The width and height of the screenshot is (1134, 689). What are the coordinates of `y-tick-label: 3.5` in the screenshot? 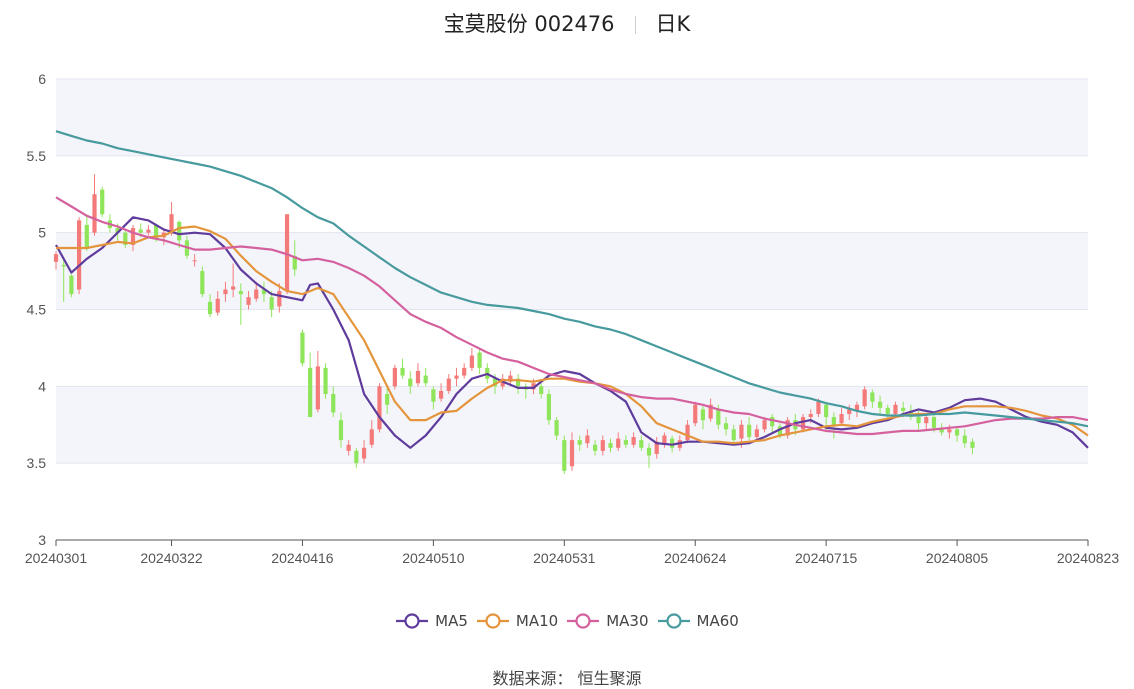 It's located at (37, 463).